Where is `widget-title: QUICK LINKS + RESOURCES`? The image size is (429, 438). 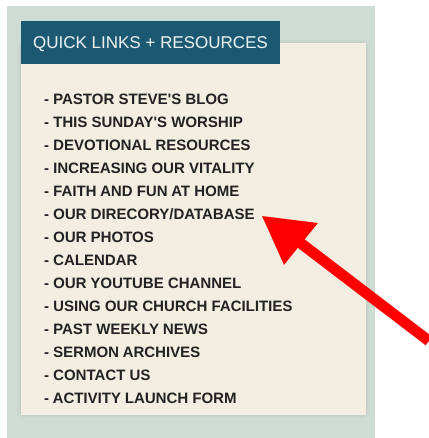 widget-title: QUICK LINKS + RESOURCES is located at coordinates (150, 42).